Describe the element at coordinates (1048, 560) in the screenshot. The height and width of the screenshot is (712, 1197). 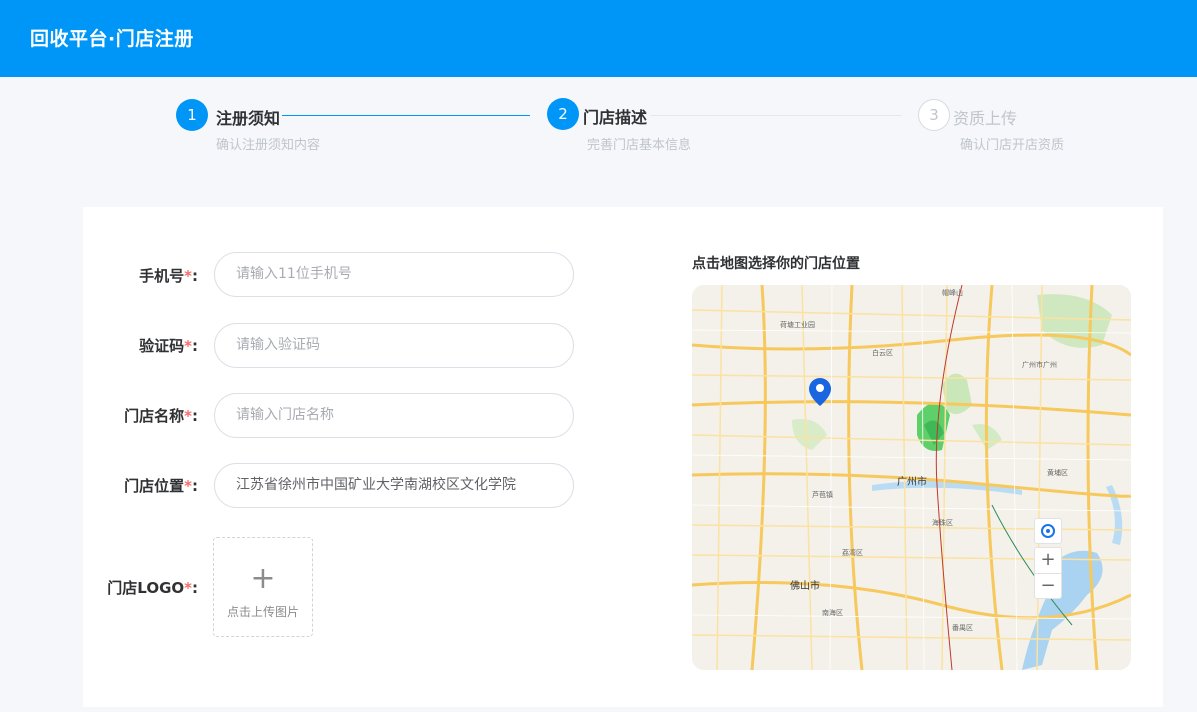
I see `zoom-in-button: +` at that location.